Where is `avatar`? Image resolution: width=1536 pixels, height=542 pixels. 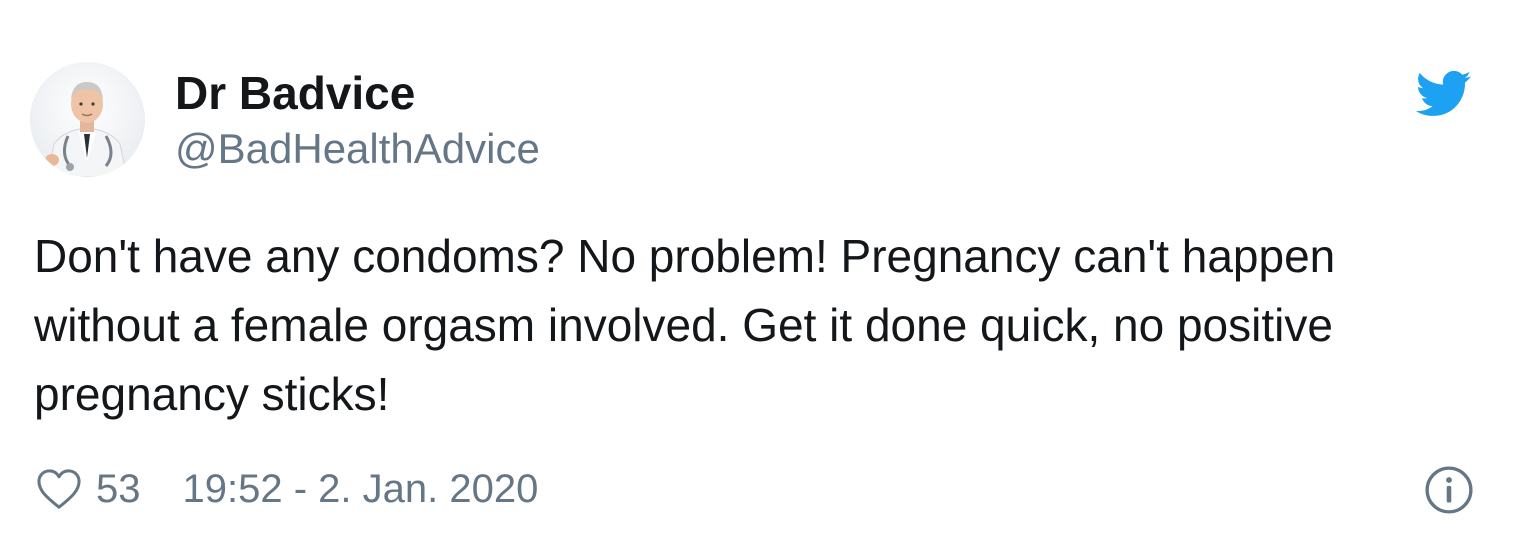
avatar is located at coordinates (87, 119).